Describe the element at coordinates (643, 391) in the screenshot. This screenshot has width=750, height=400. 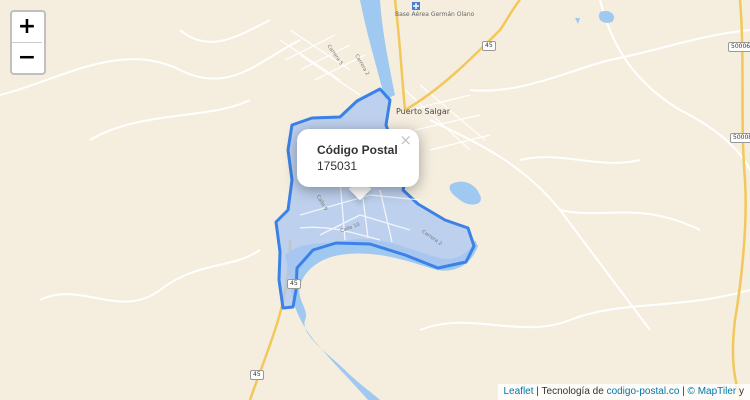
I see `codigo-postal-link: codigo-postal.co` at that location.